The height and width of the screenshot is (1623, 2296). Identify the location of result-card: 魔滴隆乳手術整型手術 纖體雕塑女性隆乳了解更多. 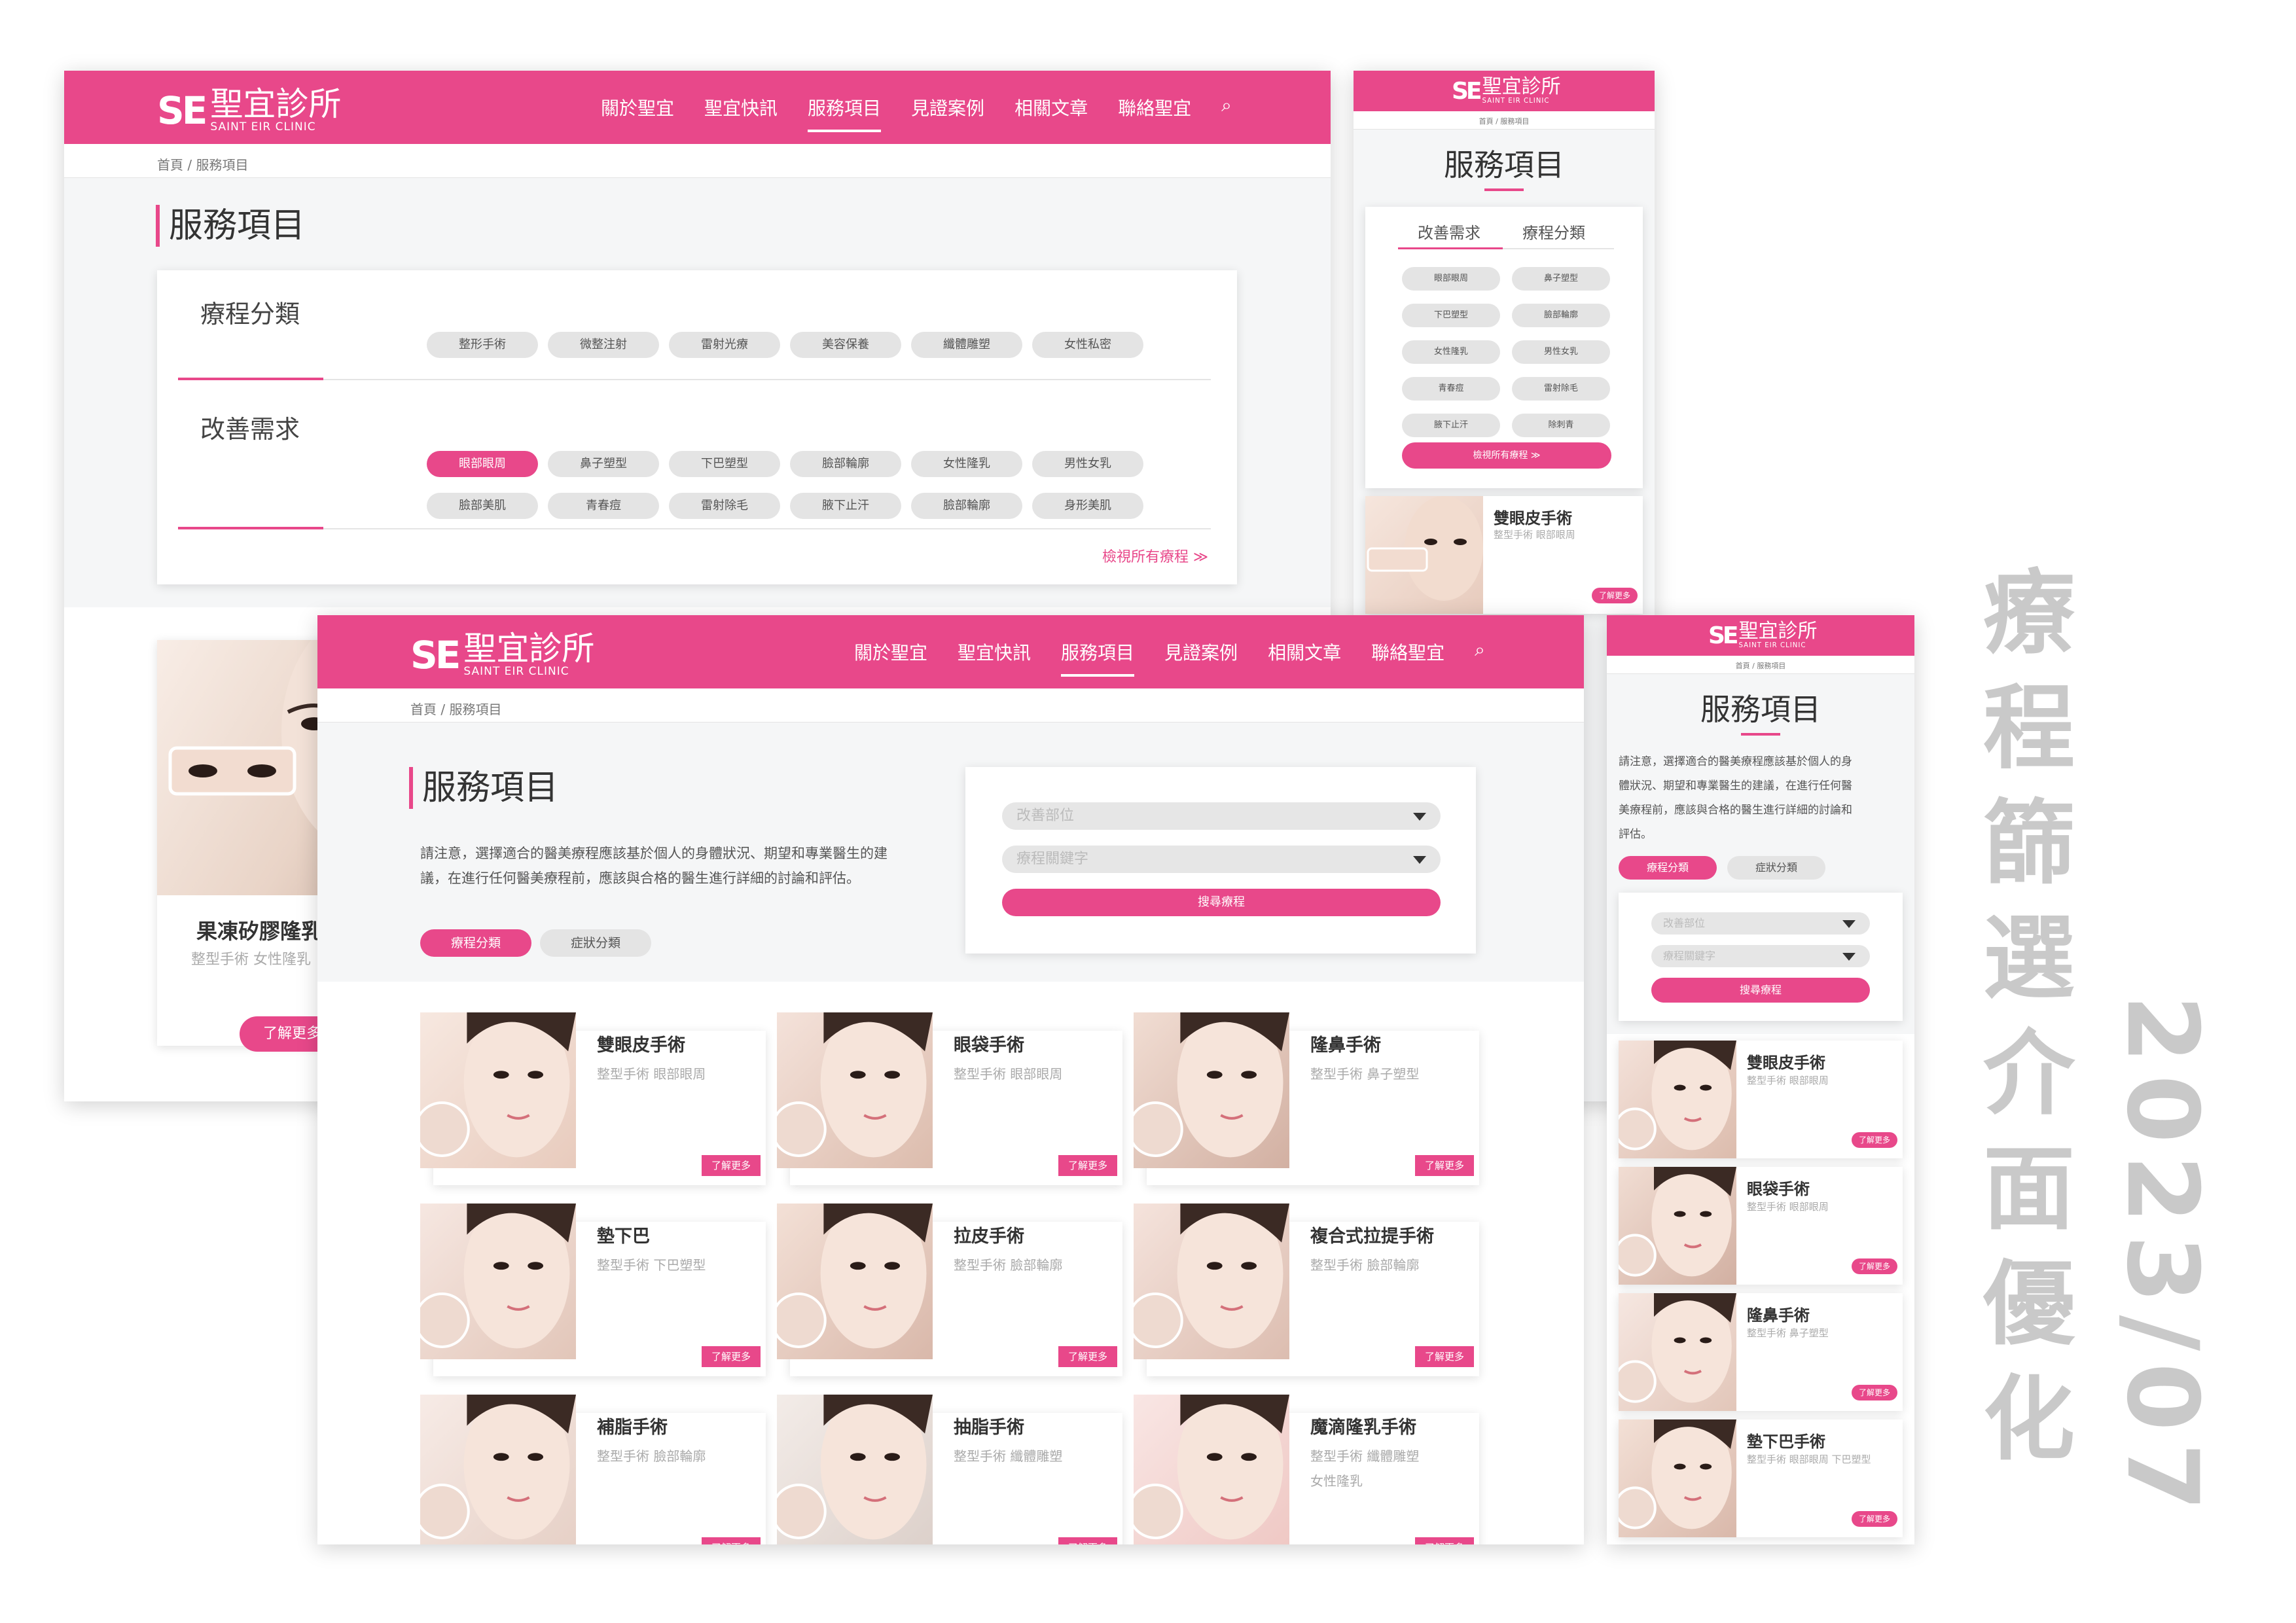
(1306, 1469).